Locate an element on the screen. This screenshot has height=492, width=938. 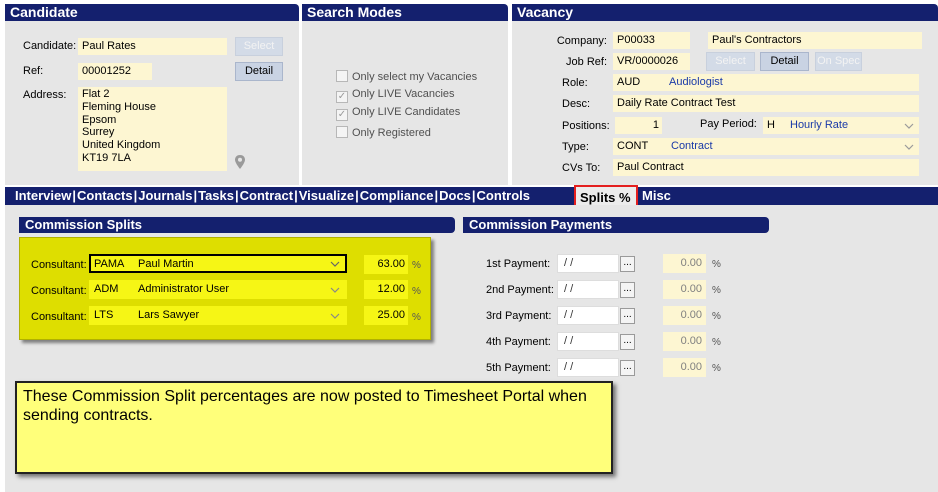
address-line: Fleming House is located at coordinates (119, 106).